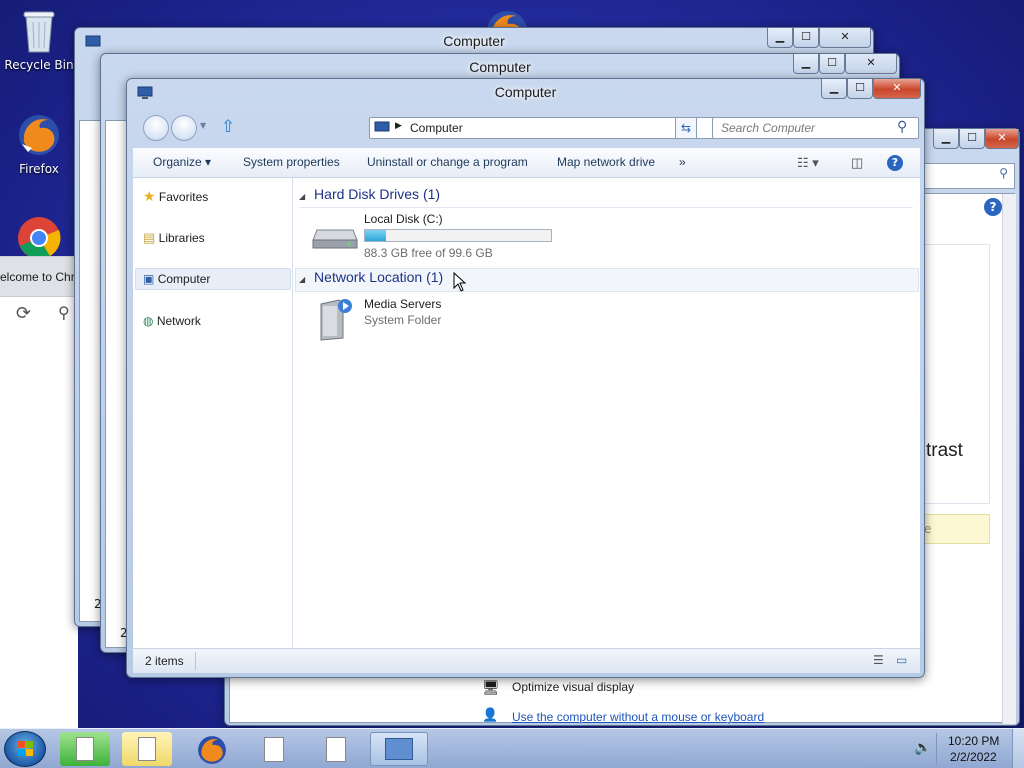 The width and height of the screenshot is (1024, 768). What do you see at coordinates (458, 235) in the screenshot?
I see `drive-usage-bar` at bounding box center [458, 235].